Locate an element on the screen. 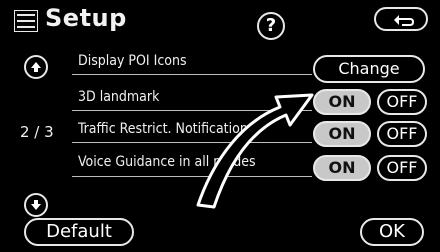 The height and width of the screenshot is (252, 440). ok-button: OK is located at coordinates (392, 232).